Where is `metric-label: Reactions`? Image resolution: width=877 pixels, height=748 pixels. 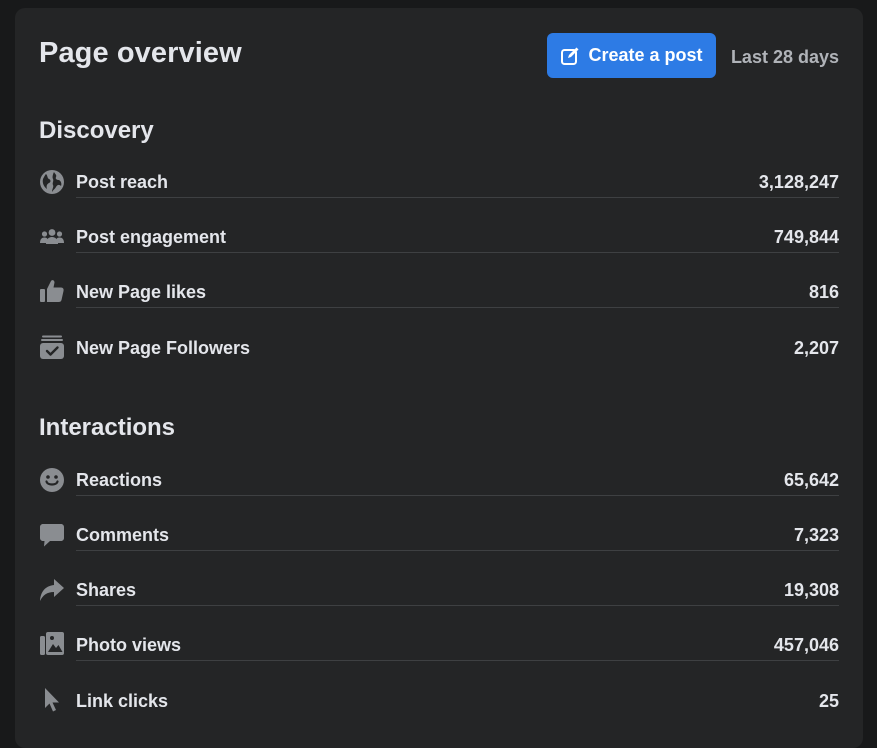
metric-label: Reactions is located at coordinates (119, 480).